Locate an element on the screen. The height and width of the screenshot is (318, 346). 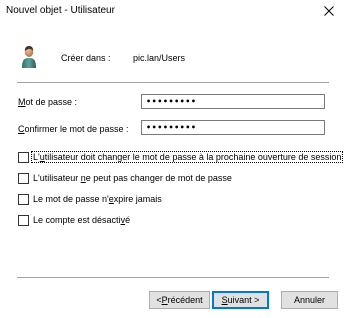
option-label: Le compte est désactivé is located at coordinates (82, 220).